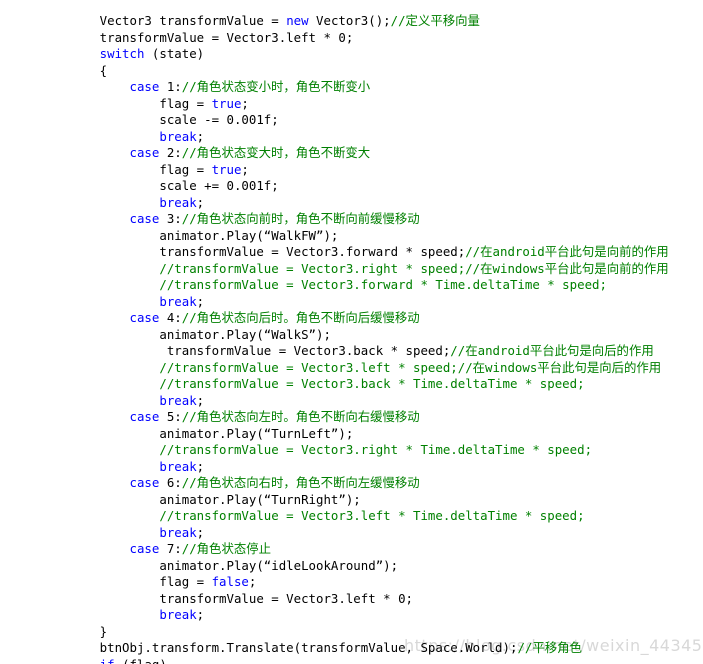  What do you see at coordinates (351, 660) in the screenshot?
I see `code-line: if (flag)` at bounding box center [351, 660].